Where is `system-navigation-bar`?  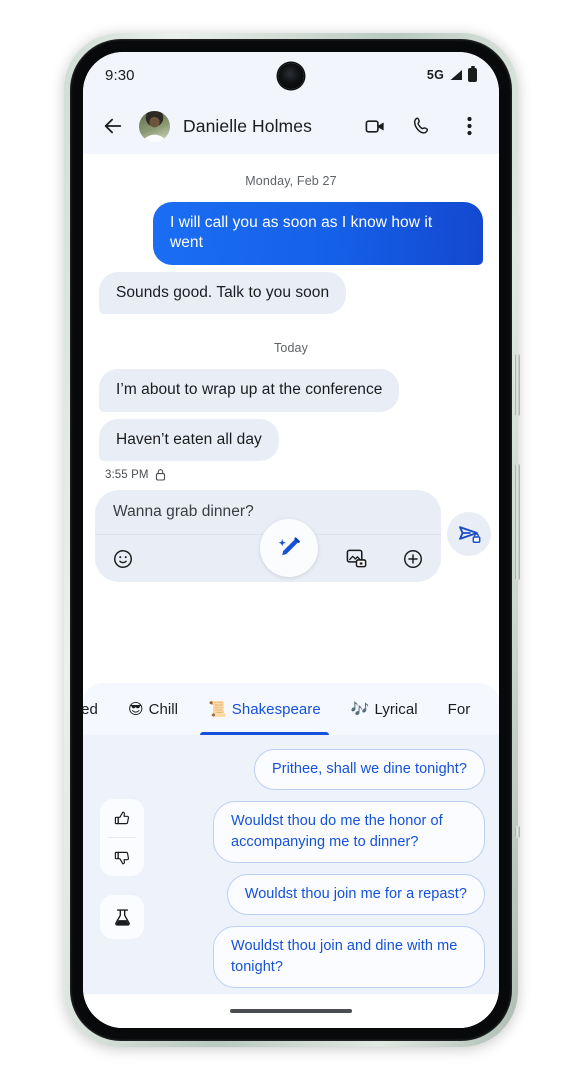 system-navigation-bar is located at coordinates (291, 1011).